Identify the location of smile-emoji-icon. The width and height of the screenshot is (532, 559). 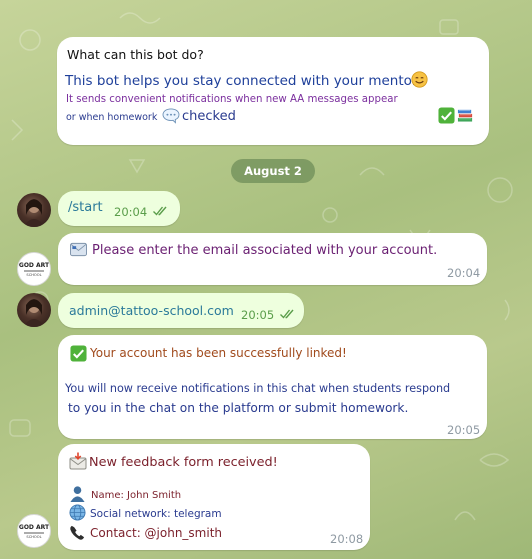
(419, 81).